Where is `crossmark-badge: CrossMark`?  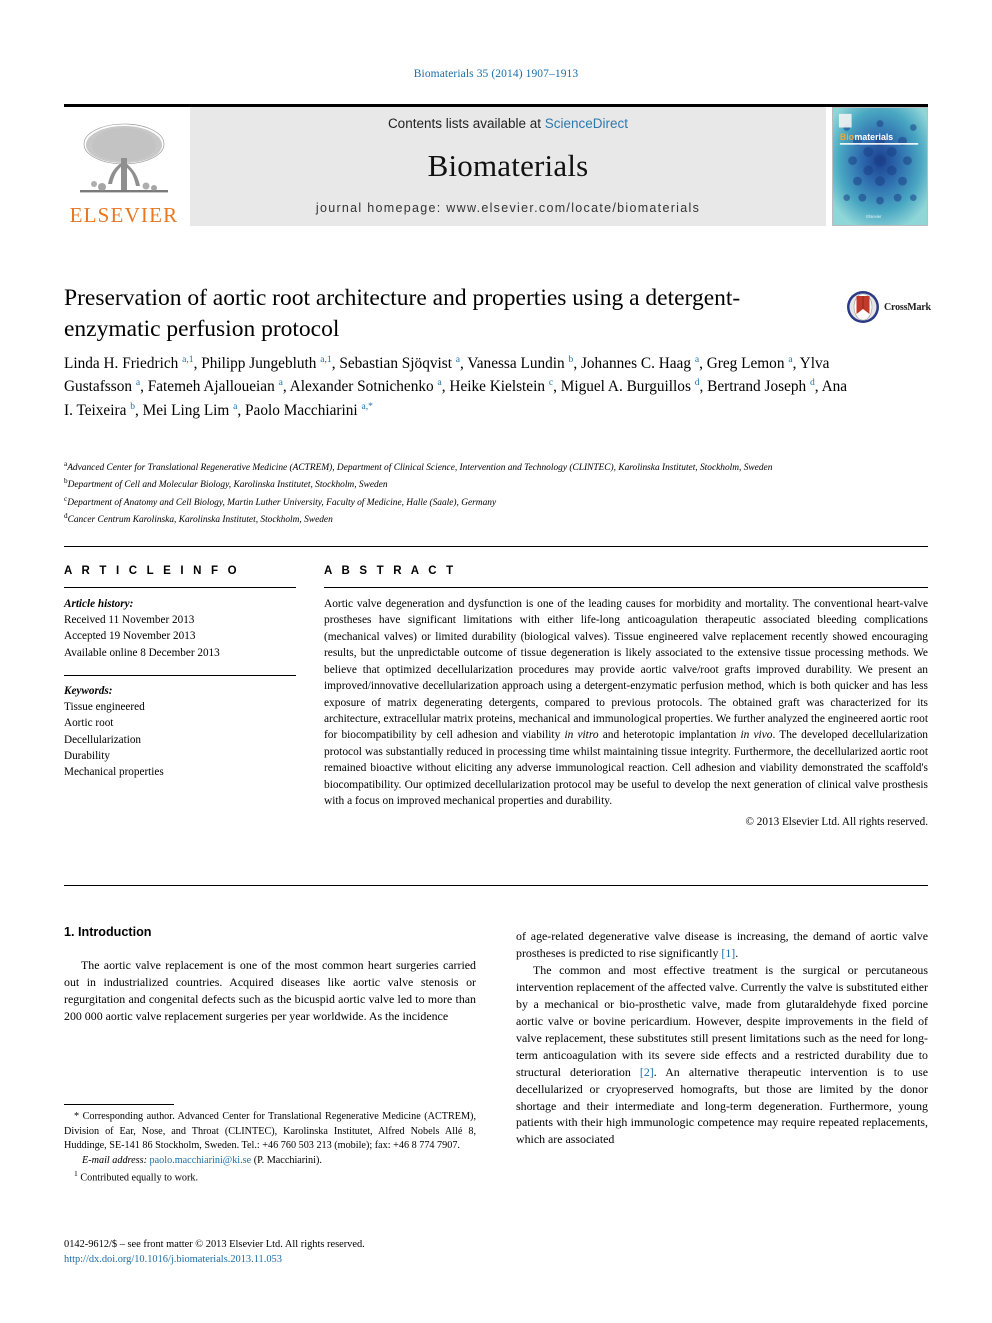 crossmark-badge: CrossMark is located at coordinates (894, 307).